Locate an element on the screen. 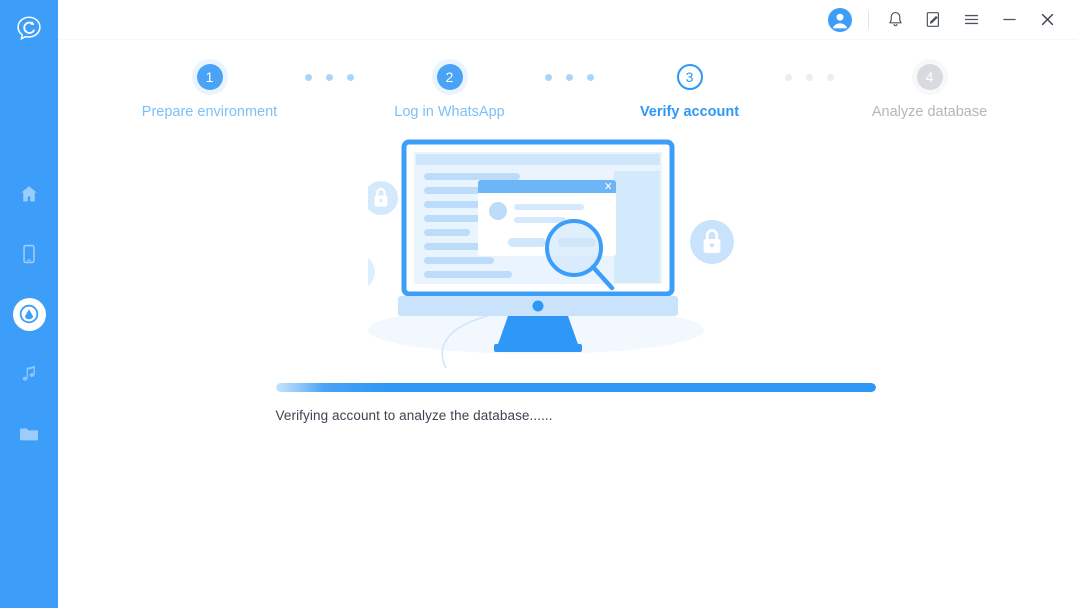 This screenshot has width=1077, height=608. sidebar-item-home is located at coordinates (29, 194).